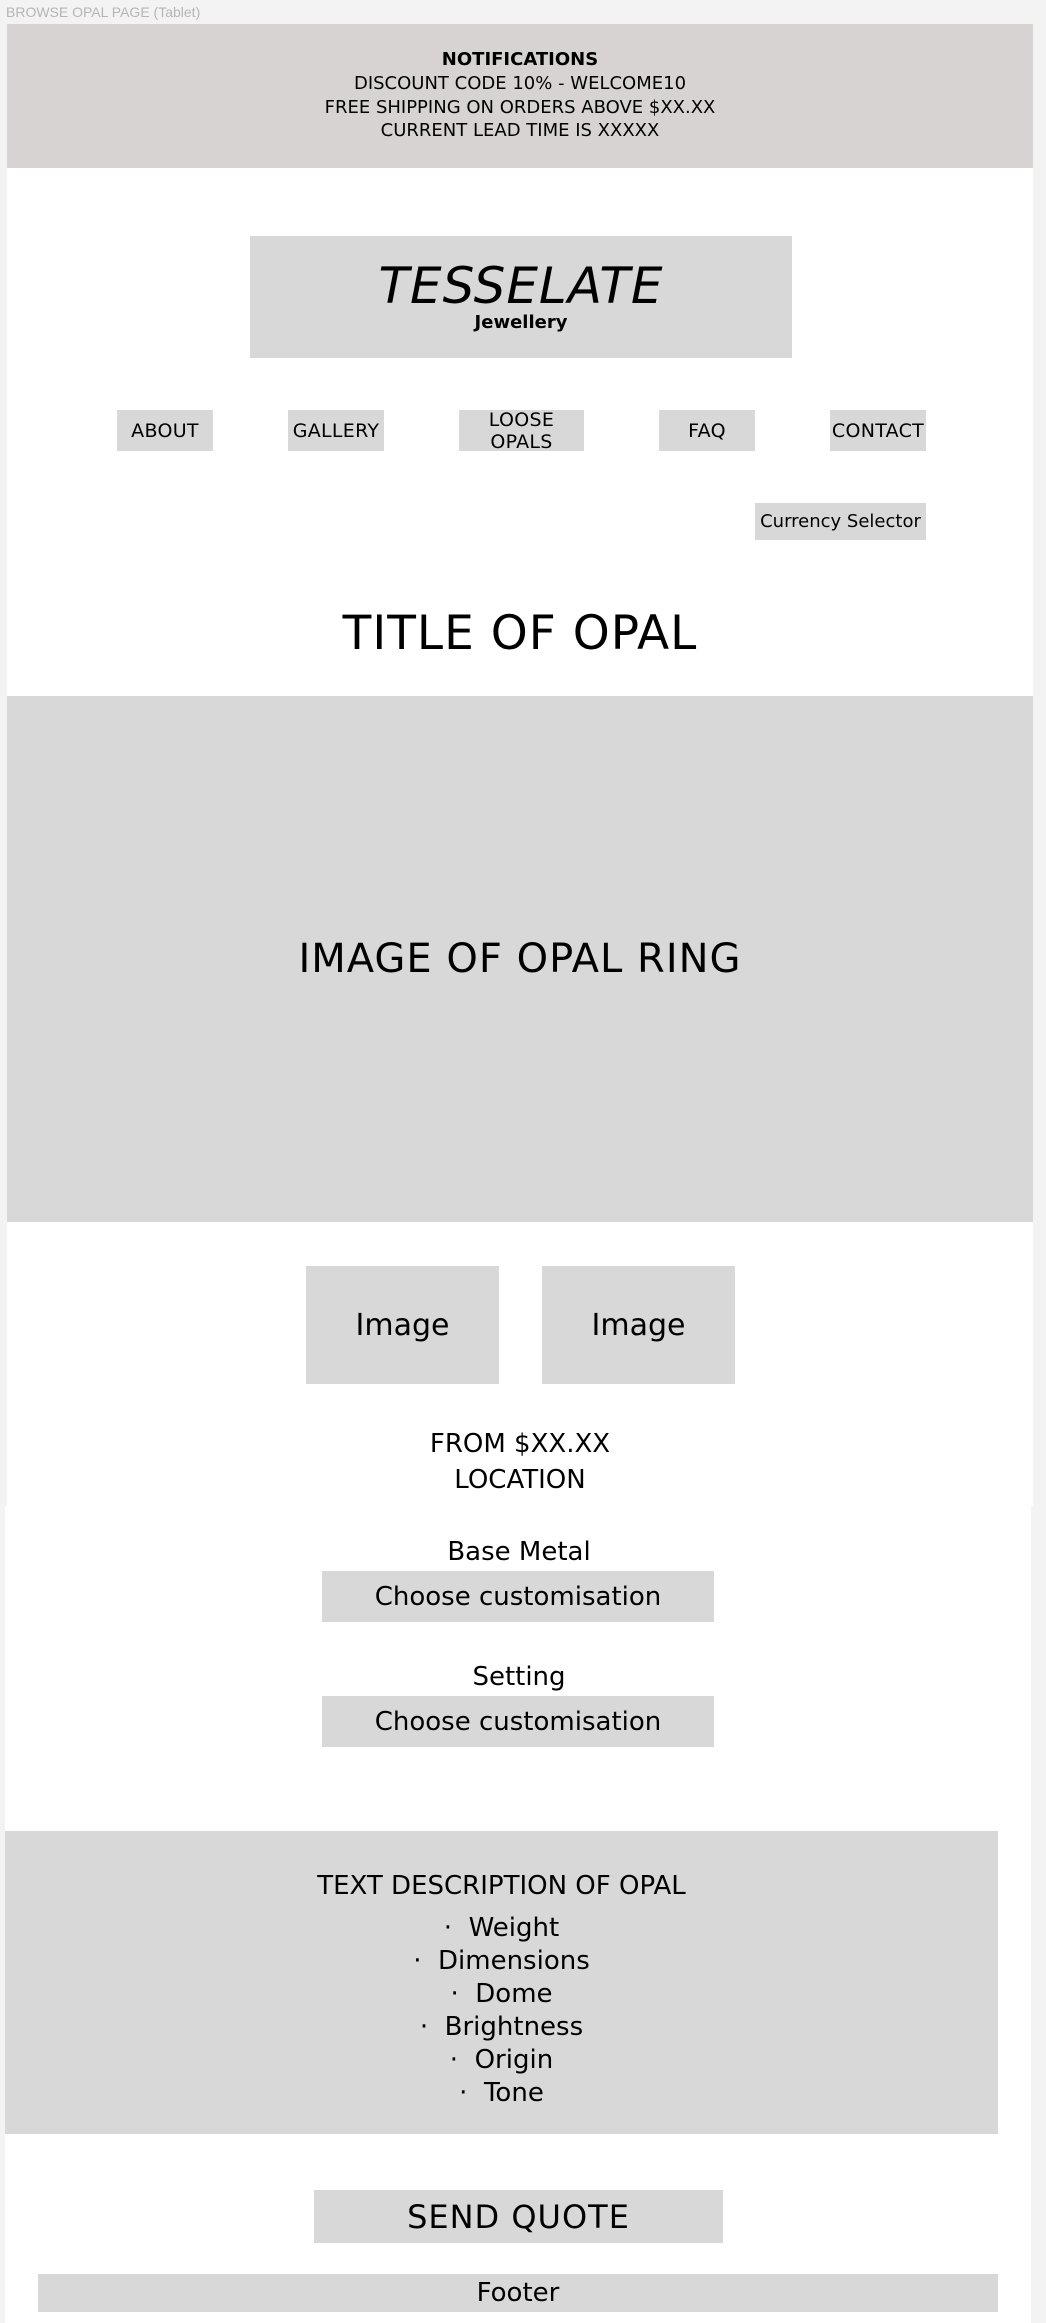  Describe the element at coordinates (519, 1552) in the screenshot. I see `base-metal-label: Base Metal` at that location.